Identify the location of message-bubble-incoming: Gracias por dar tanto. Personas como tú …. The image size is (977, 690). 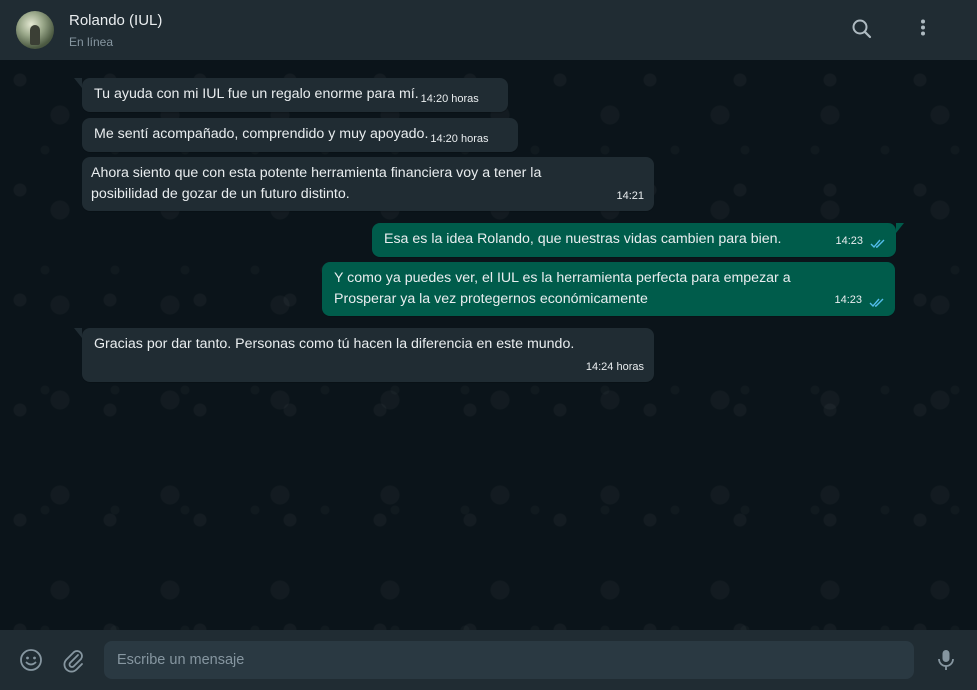
(364, 355).